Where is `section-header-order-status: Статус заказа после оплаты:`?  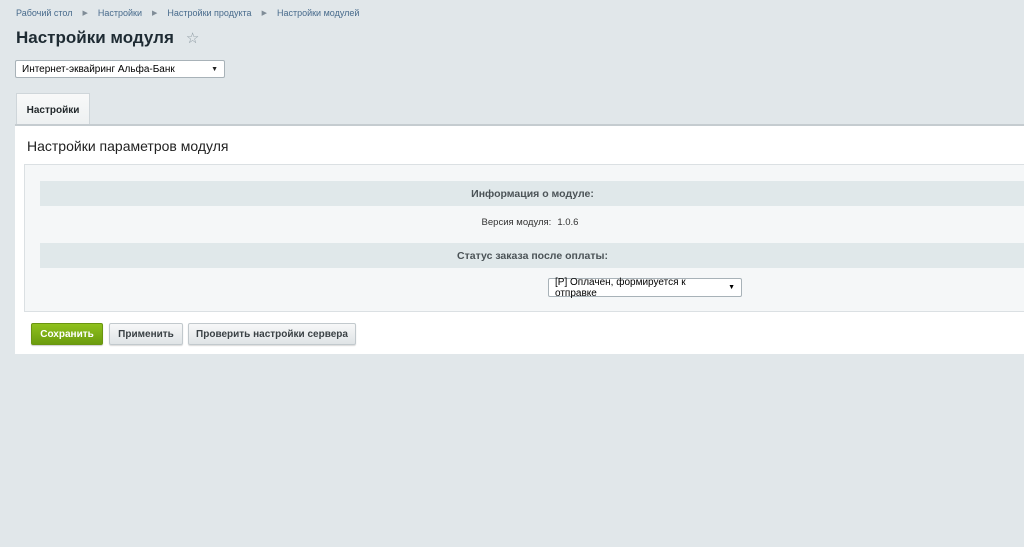
section-header-order-status: Статус заказа после оплаты: is located at coordinates (532, 255).